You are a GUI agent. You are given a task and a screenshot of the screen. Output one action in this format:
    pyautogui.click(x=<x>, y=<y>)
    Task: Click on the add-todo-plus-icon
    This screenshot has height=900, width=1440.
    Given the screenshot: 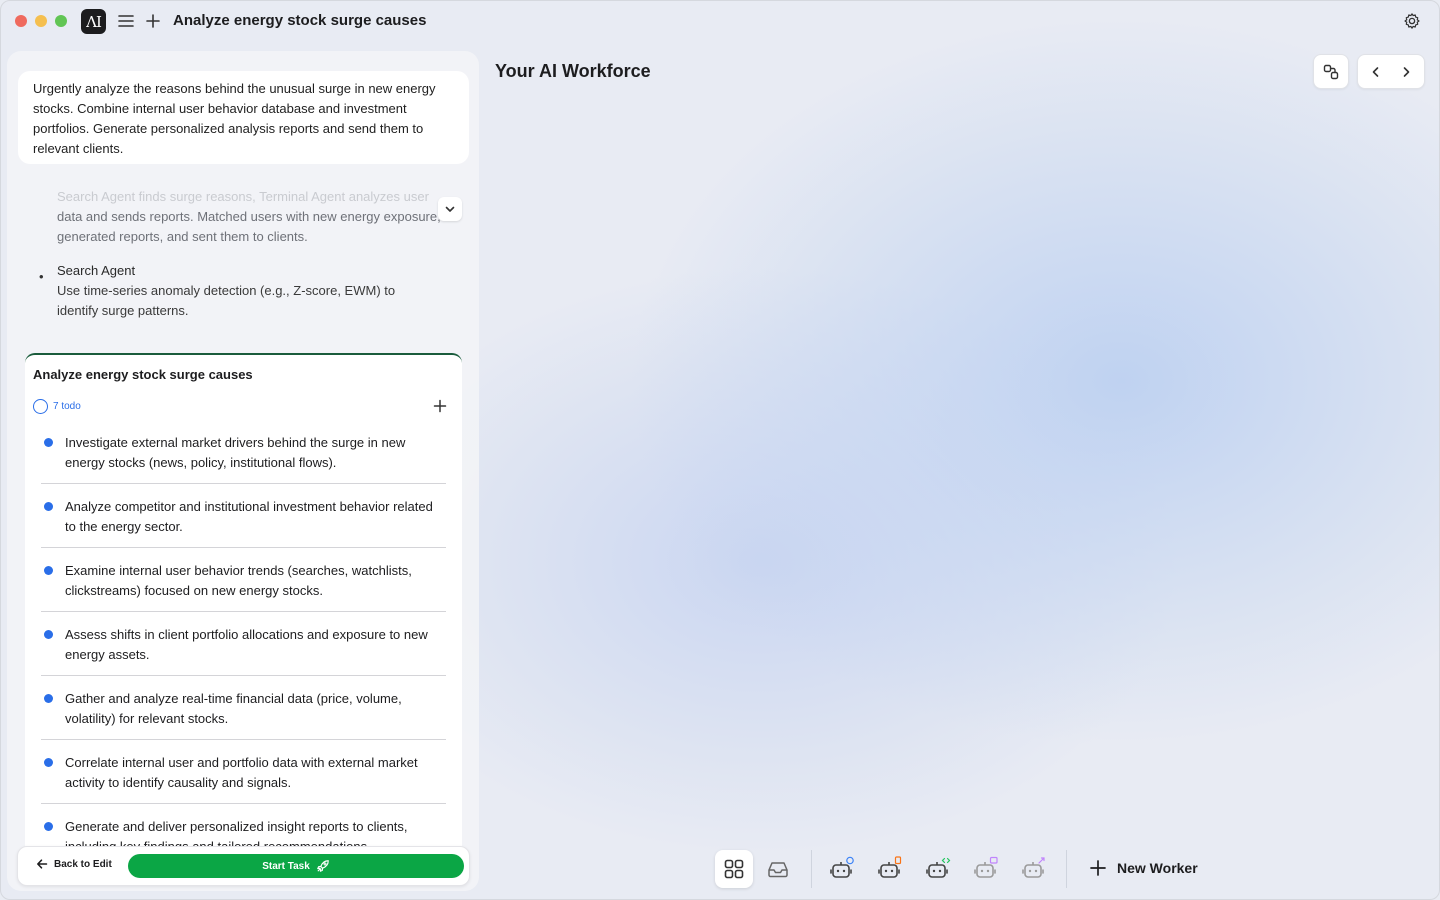 What is the action you would take?
    pyautogui.click(x=440, y=406)
    